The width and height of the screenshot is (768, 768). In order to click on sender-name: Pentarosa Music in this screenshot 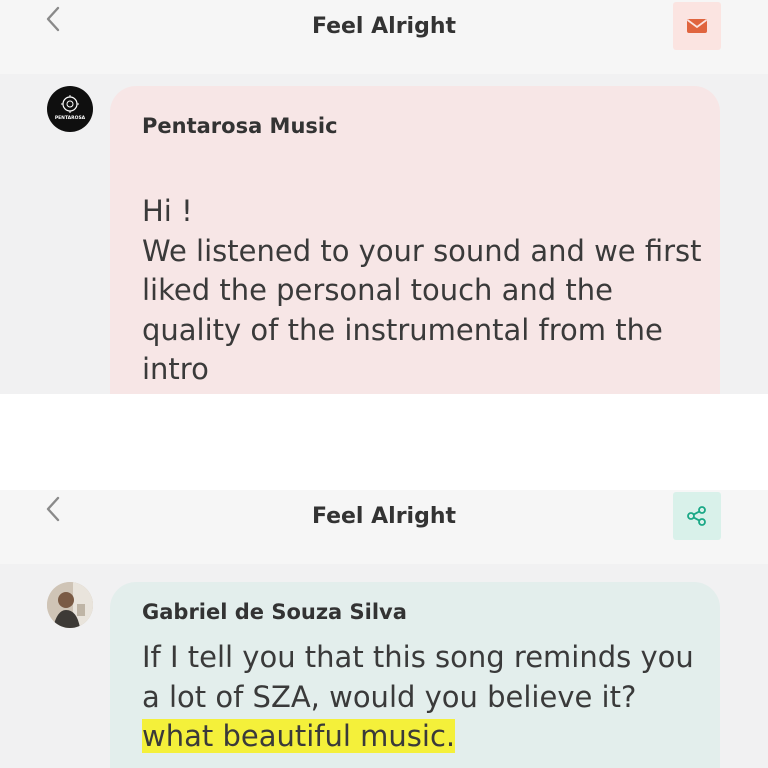, I will do `click(240, 126)`.